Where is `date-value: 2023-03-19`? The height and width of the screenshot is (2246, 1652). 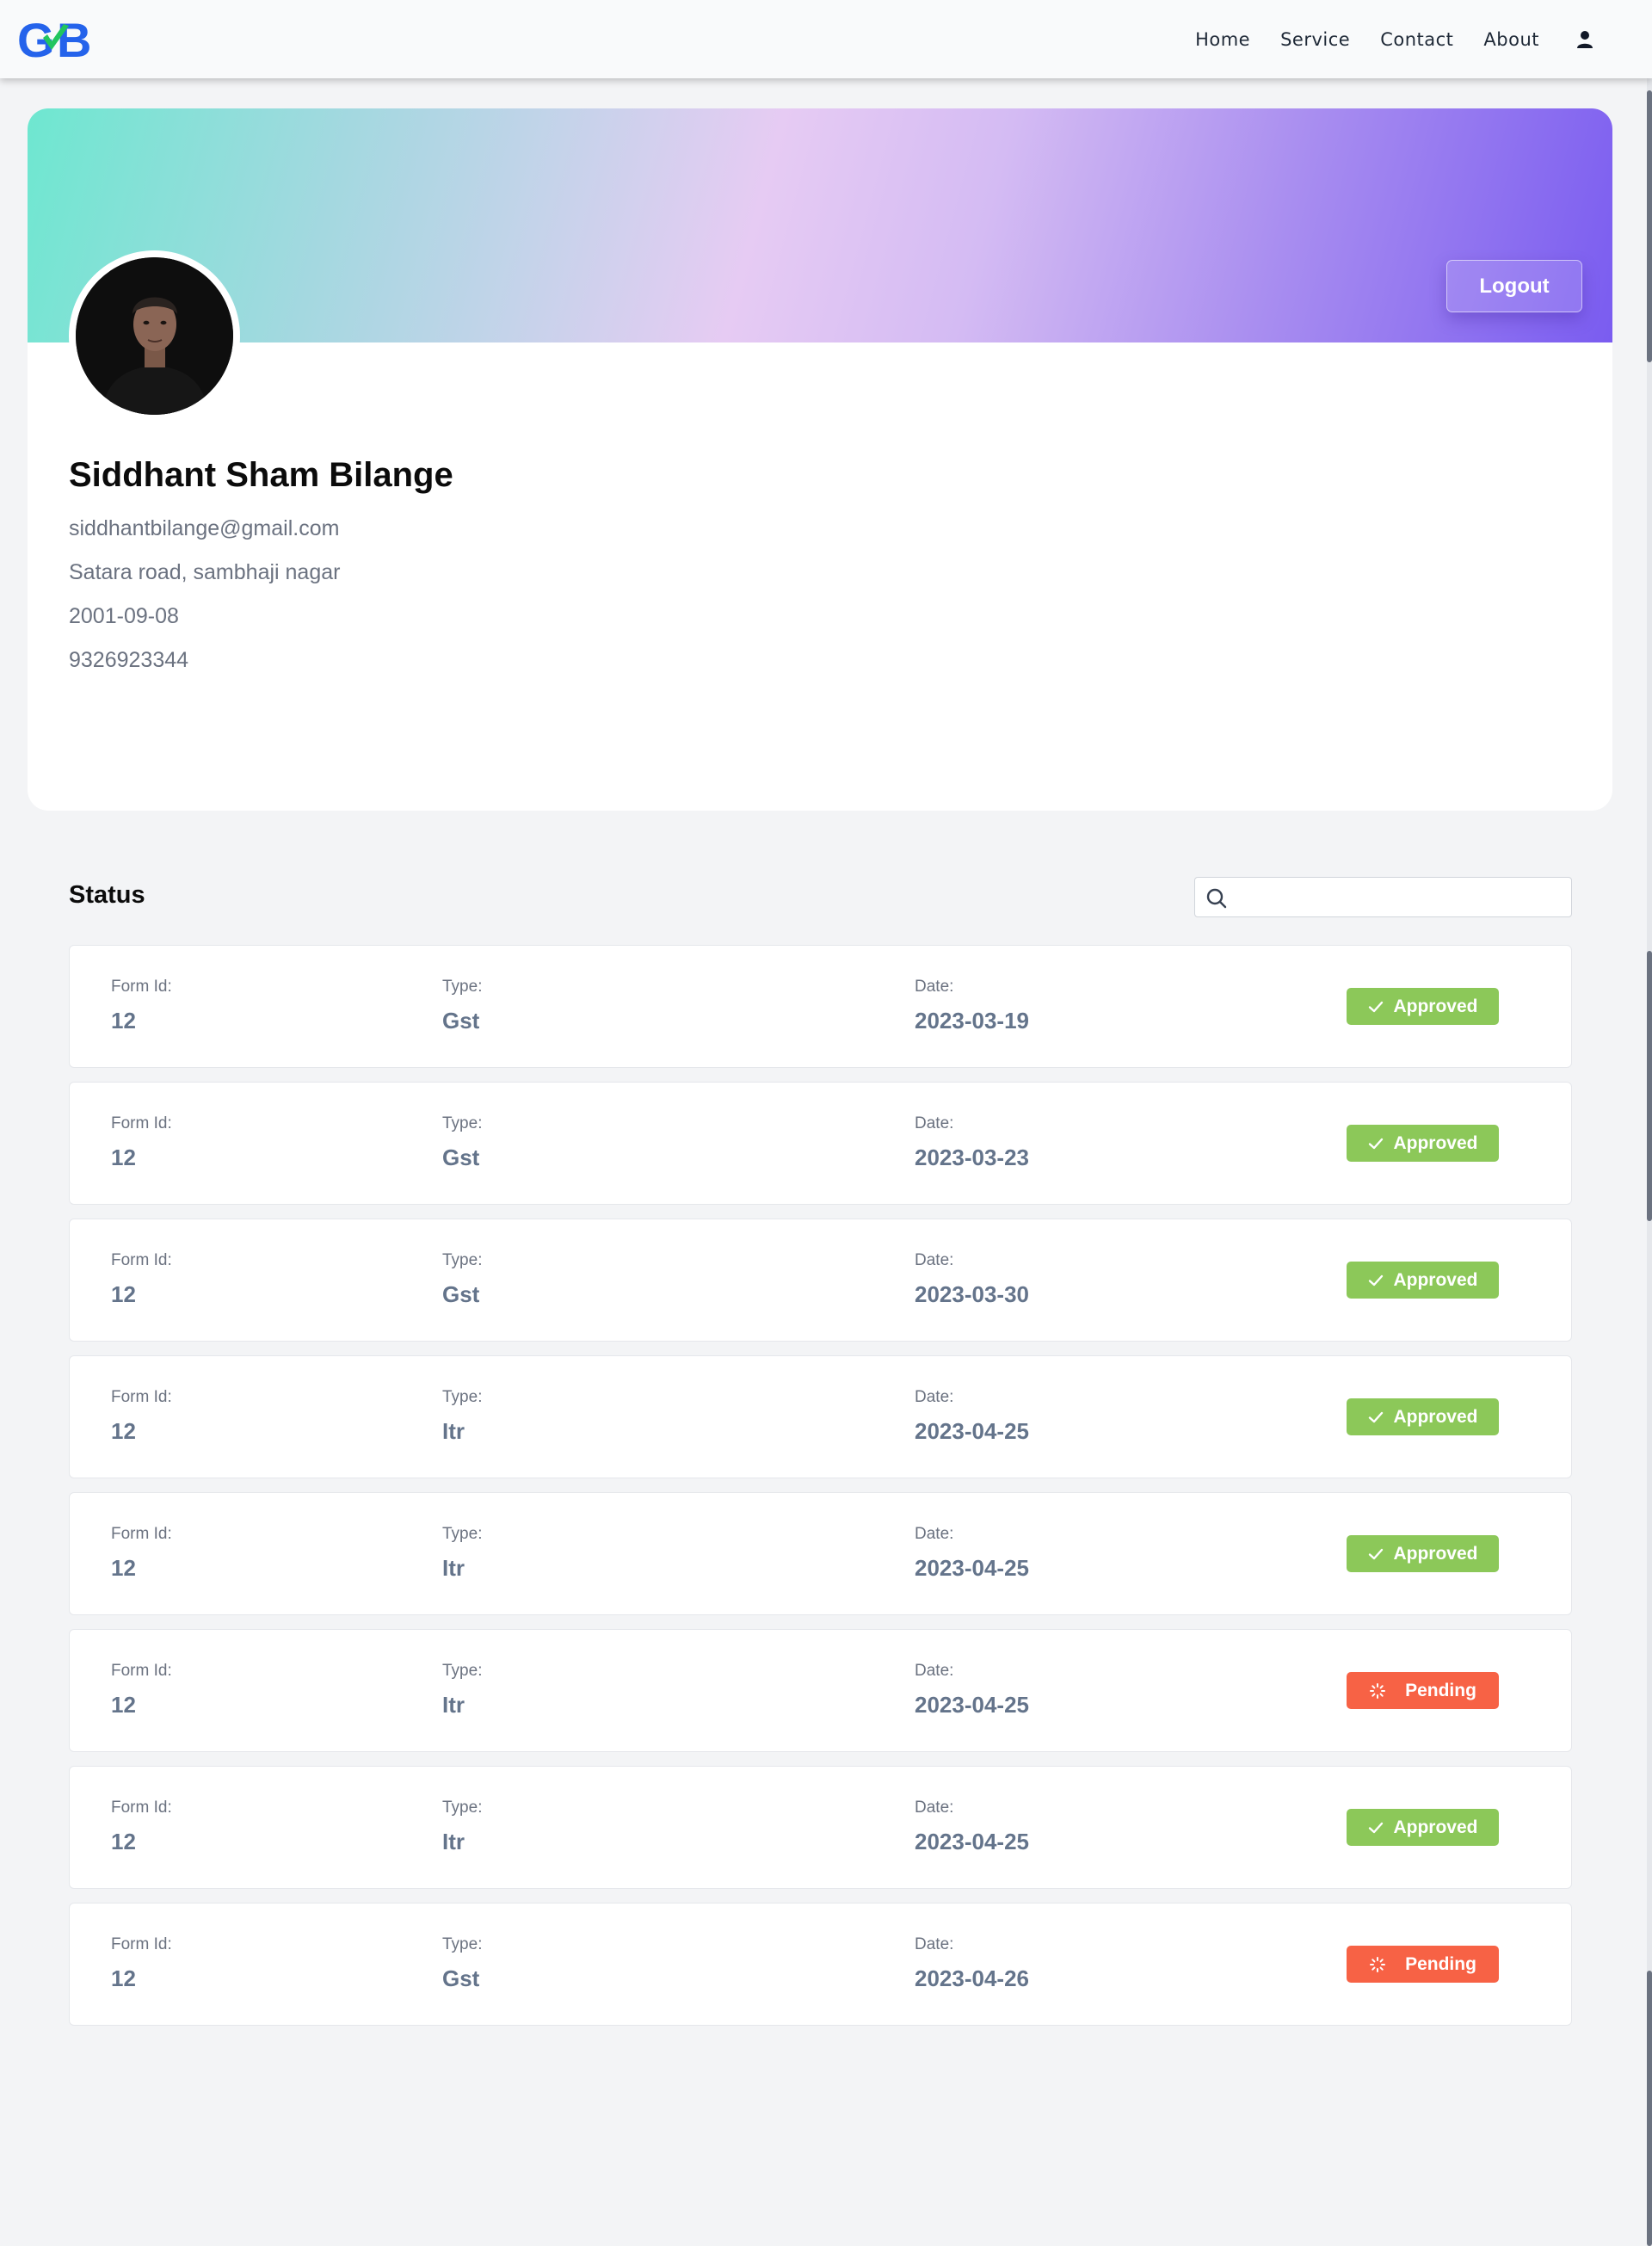
date-value: 2023-03-19 is located at coordinates (972, 1021).